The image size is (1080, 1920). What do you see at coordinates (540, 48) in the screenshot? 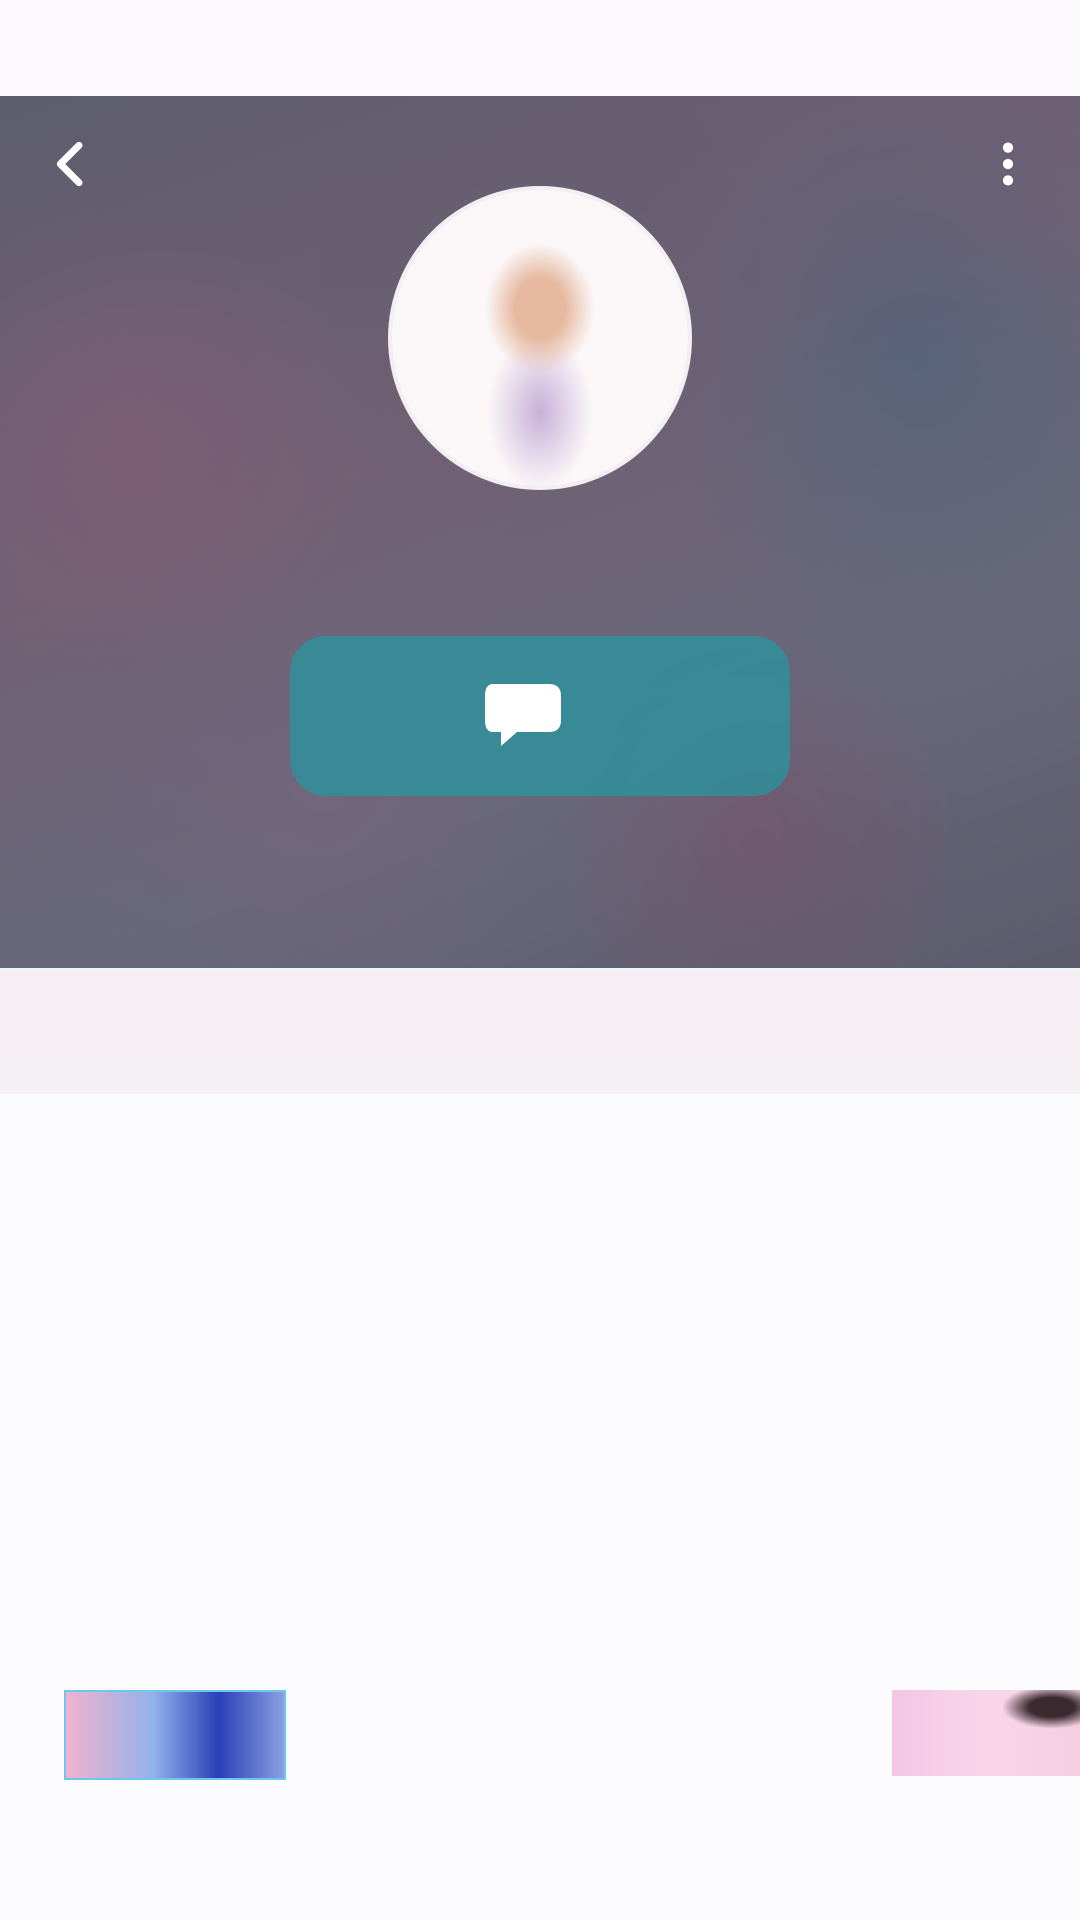
I see `status-bar` at bounding box center [540, 48].